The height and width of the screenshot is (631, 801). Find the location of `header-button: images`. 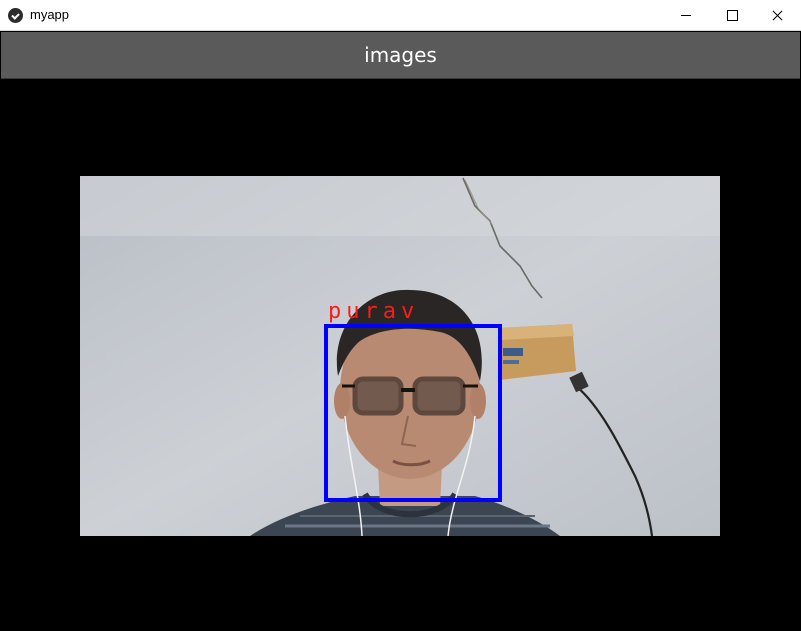

header-button: images is located at coordinates (400, 55).